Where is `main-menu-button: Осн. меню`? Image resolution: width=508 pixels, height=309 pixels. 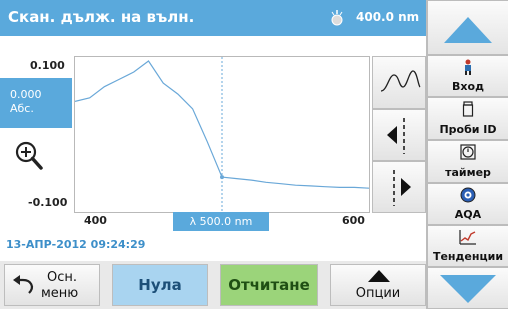
main-menu-button: Осн. меню is located at coordinates (52, 285).